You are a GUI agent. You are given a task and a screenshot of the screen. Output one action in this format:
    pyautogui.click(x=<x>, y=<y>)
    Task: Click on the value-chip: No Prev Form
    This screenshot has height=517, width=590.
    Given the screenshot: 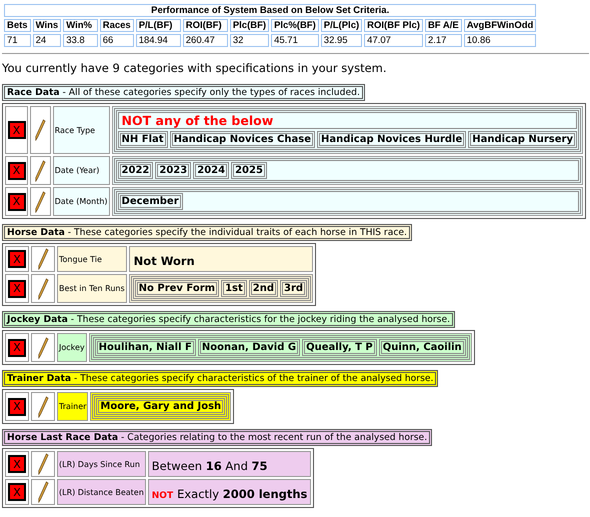 What is the action you would take?
    pyautogui.click(x=177, y=288)
    